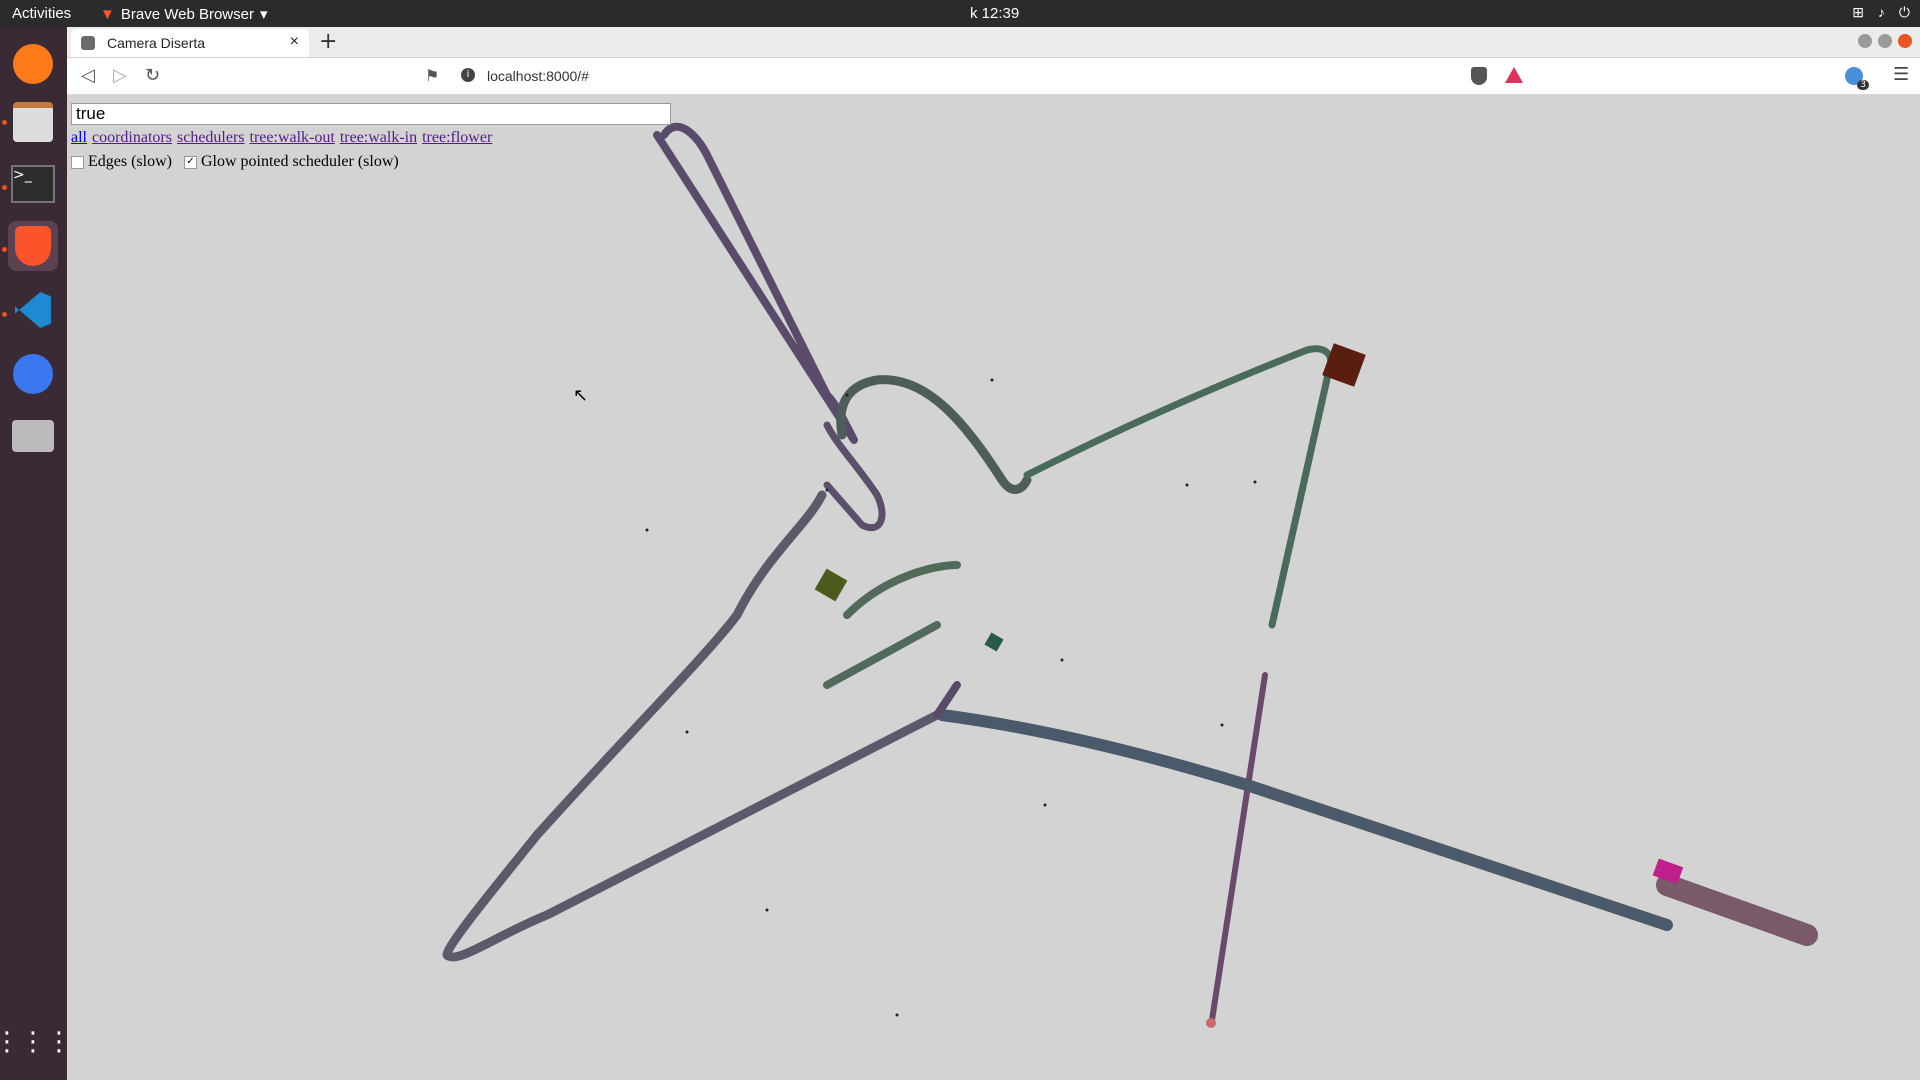  Describe the element at coordinates (79, 137) in the screenshot. I see `filter-all: all` at that location.